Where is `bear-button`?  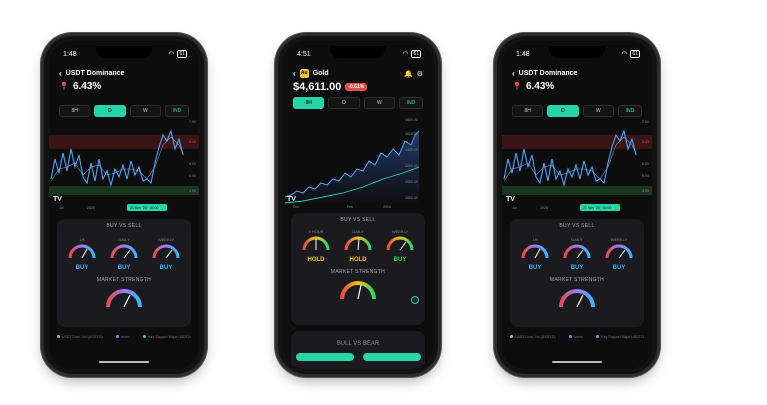
bear-button is located at coordinates (391, 357).